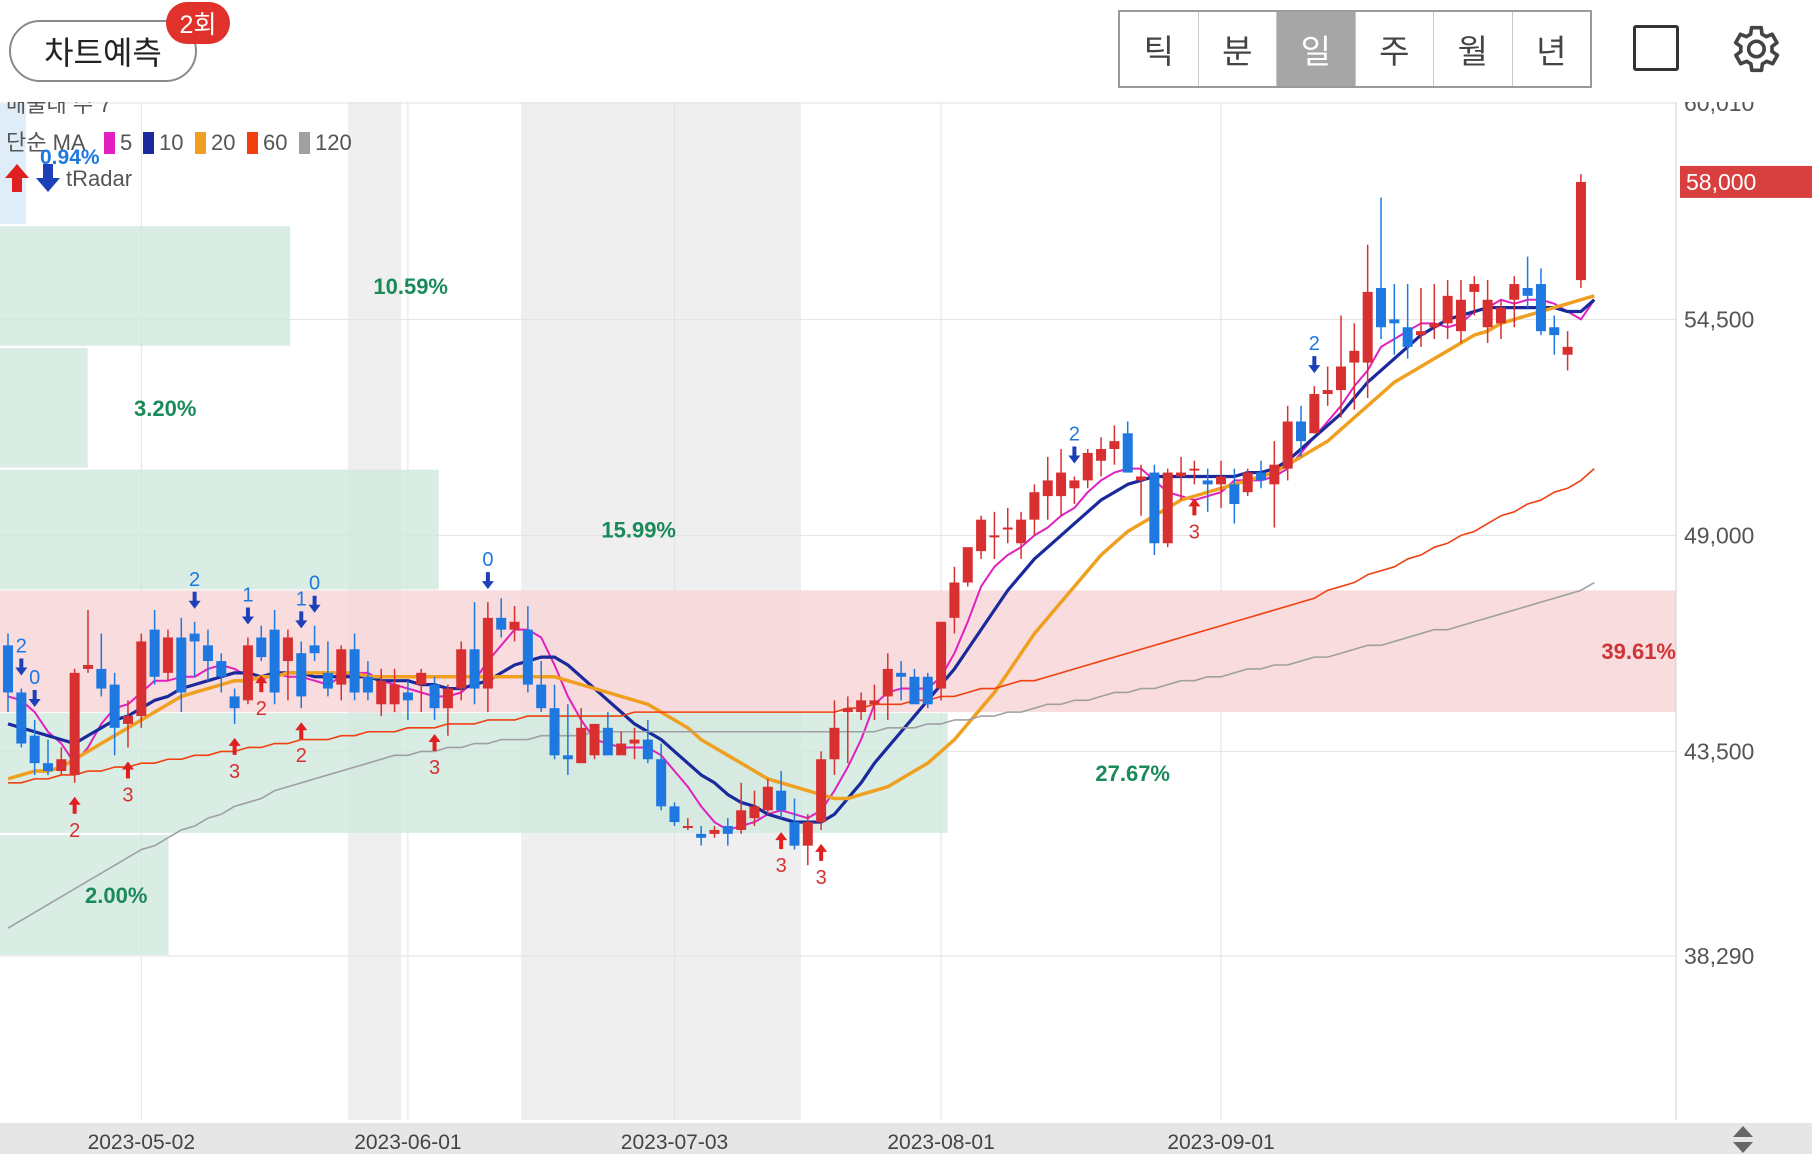 The width and height of the screenshot is (1812, 1154). What do you see at coordinates (1473, 49) in the screenshot?
I see `tab-period-4: 월` at bounding box center [1473, 49].